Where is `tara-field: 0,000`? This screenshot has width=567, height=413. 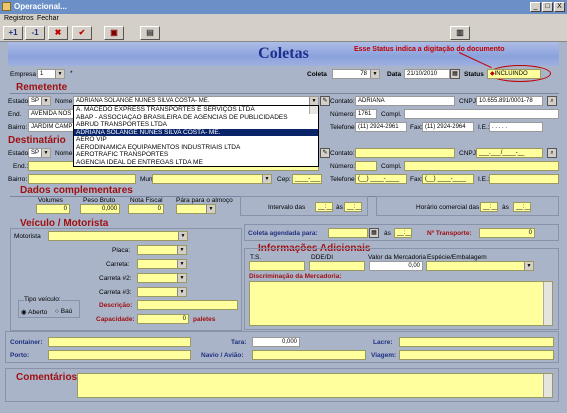 tara-field: 0,000 is located at coordinates (276, 342).